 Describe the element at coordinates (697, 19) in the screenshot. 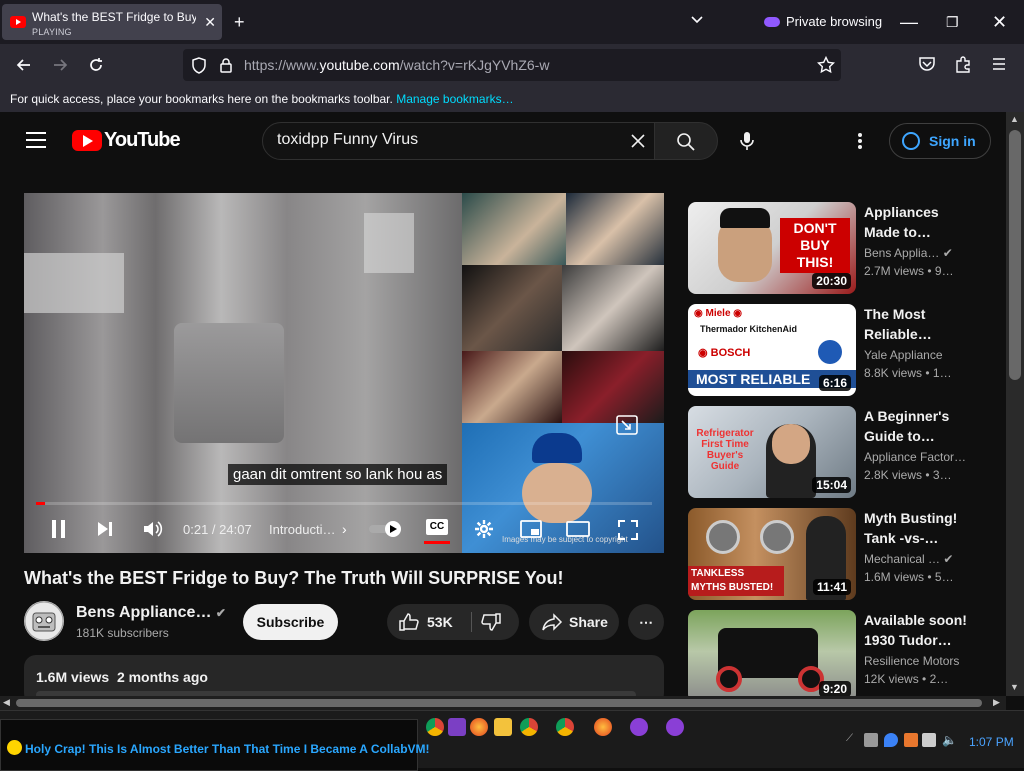

I see `list-all-tabs-chevron-icon` at that location.